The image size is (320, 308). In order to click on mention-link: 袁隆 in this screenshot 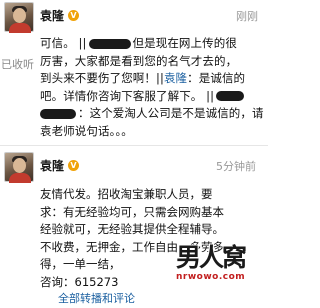, I will do `click(175, 78)`.